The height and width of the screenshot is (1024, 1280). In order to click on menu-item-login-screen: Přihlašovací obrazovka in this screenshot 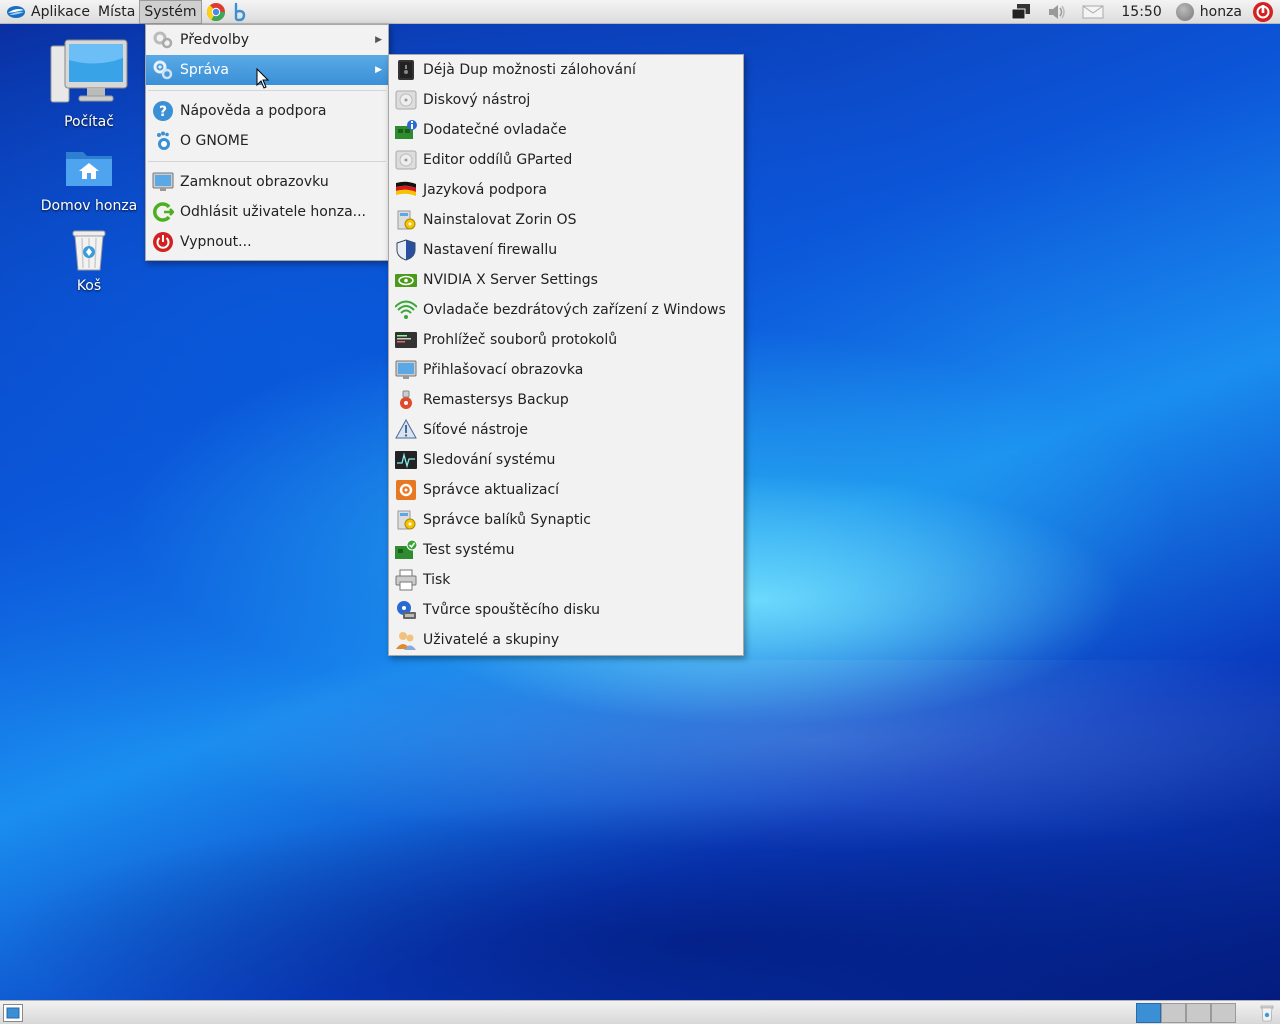, I will do `click(566, 370)`.